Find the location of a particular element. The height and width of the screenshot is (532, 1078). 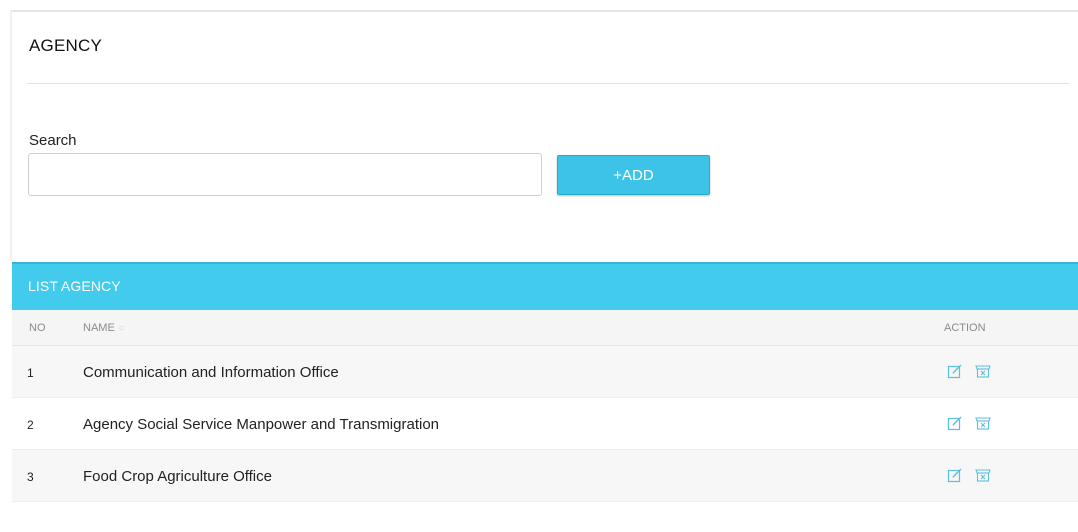

agency-name: Communication and Information Office is located at coordinates (211, 372).